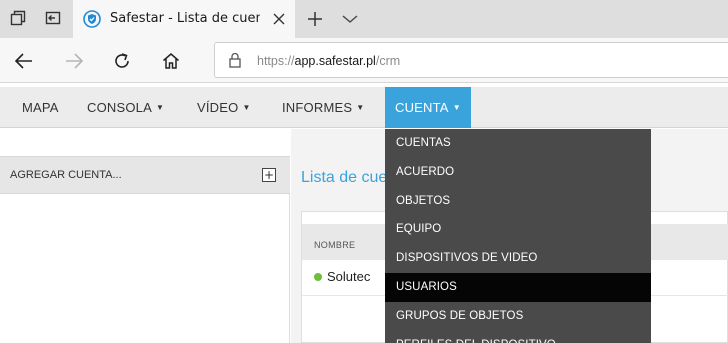 This screenshot has height=343, width=728. What do you see at coordinates (335, 61) in the screenshot?
I see `url-host: app.safestar.pl` at bounding box center [335, 61].